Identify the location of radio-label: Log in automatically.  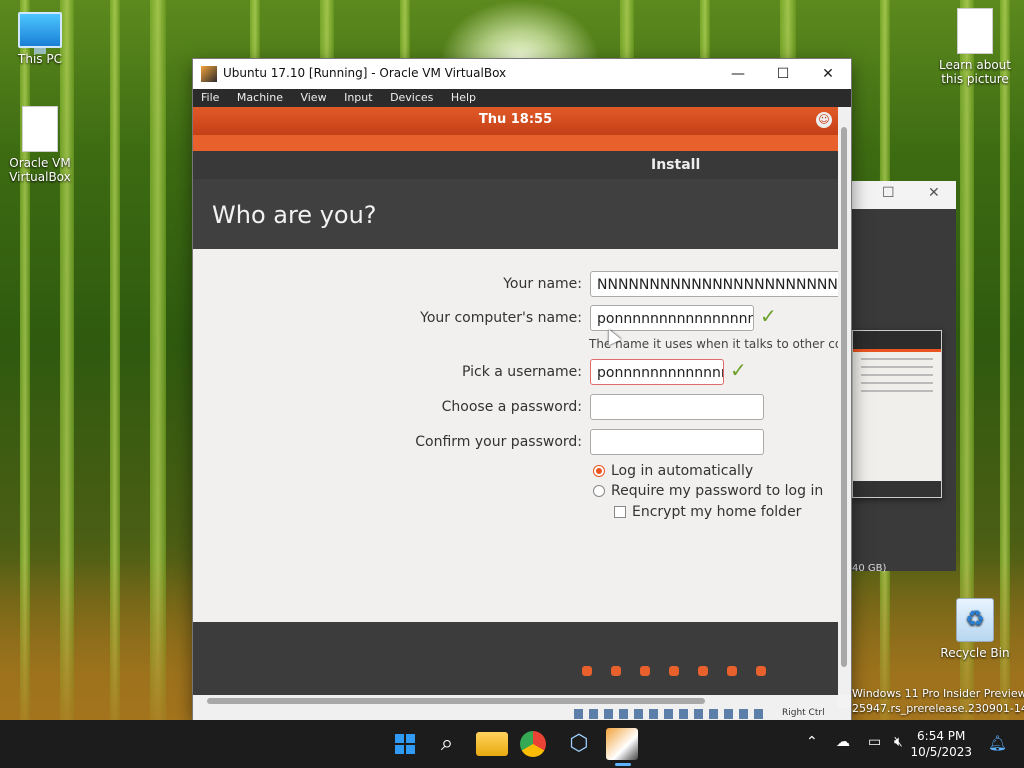
(682, 471).